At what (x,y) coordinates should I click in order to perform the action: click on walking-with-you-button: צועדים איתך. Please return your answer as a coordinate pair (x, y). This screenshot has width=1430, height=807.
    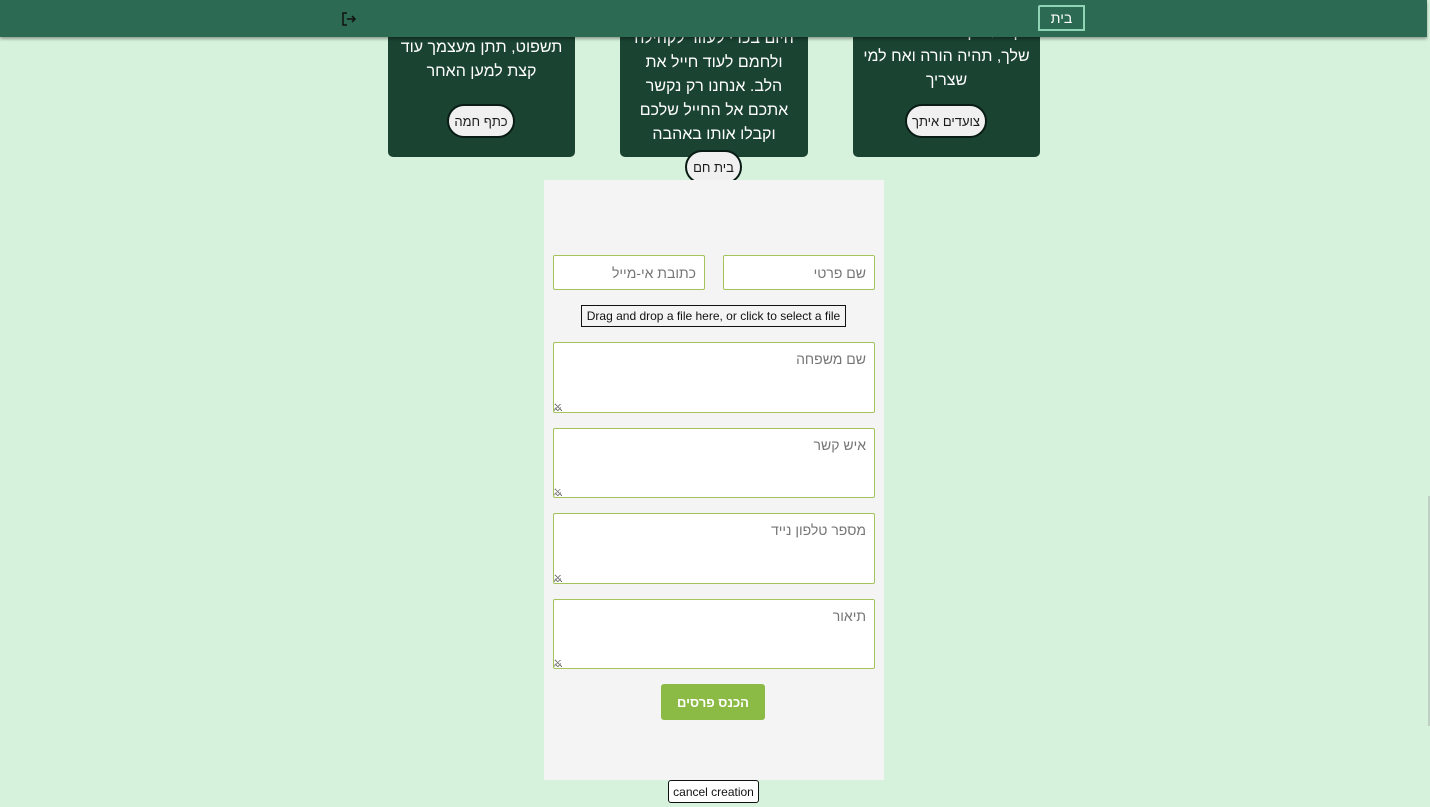
    Looking at the image, I should click on (946, 121).